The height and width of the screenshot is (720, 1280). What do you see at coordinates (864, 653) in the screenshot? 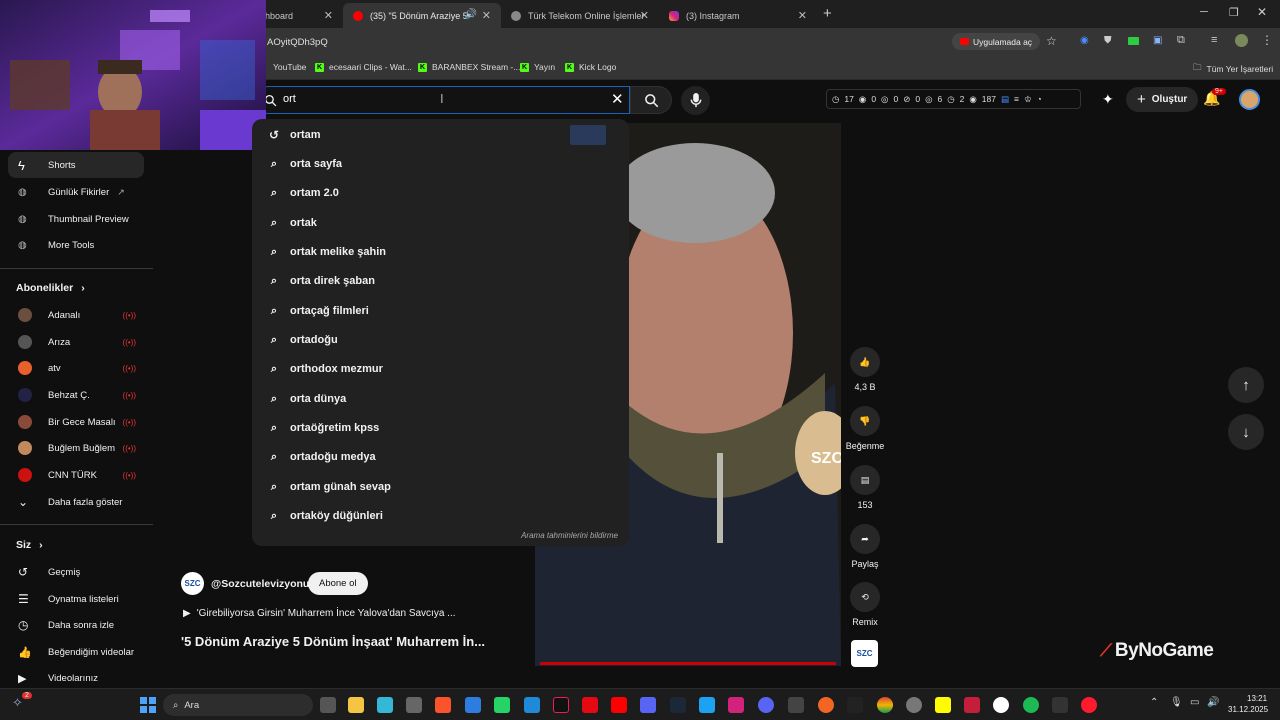
I see `sound-channel-thumb: SZC` at bounding box center [864, 653].